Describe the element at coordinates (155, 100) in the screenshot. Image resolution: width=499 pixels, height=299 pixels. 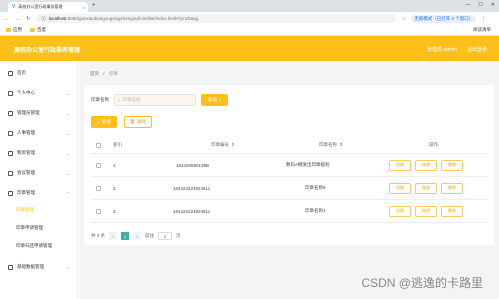
I see `search-input: ⌕ 印章名称` at that location.